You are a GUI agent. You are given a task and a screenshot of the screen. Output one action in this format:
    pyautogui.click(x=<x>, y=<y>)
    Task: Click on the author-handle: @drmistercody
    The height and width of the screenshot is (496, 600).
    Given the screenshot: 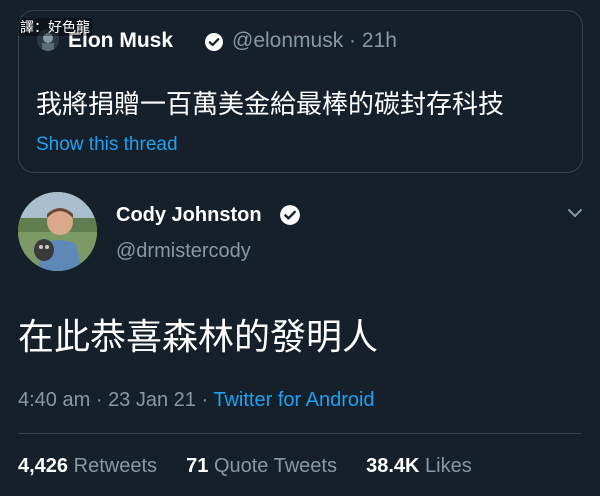 What is the action you would take?
    pyautogui.click(x=183, y=251)
    